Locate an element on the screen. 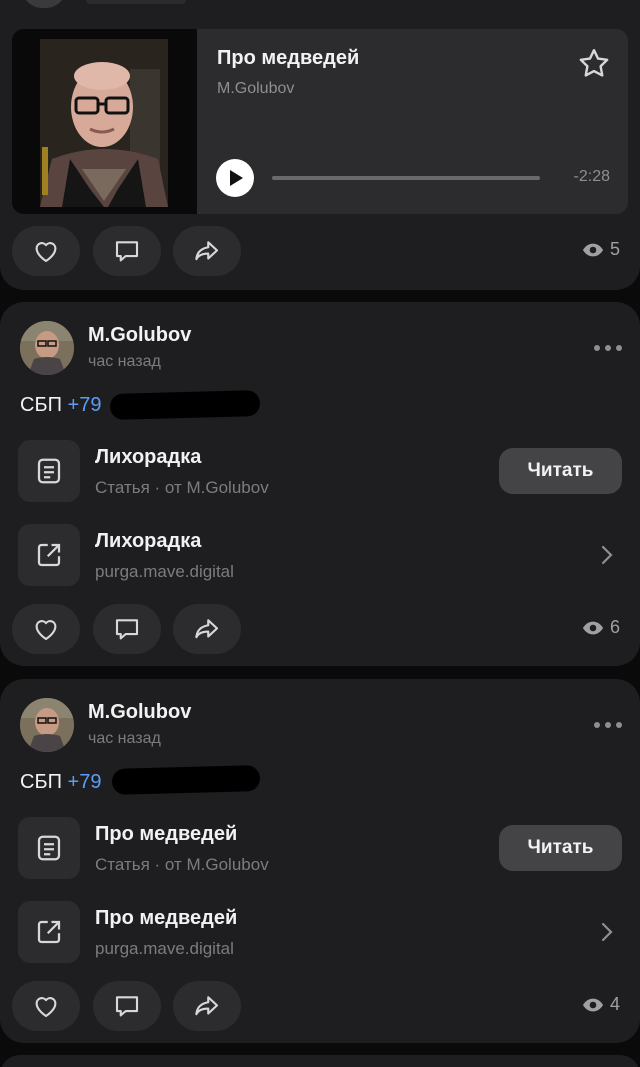  album-cover is located at coordinates (104, 121).